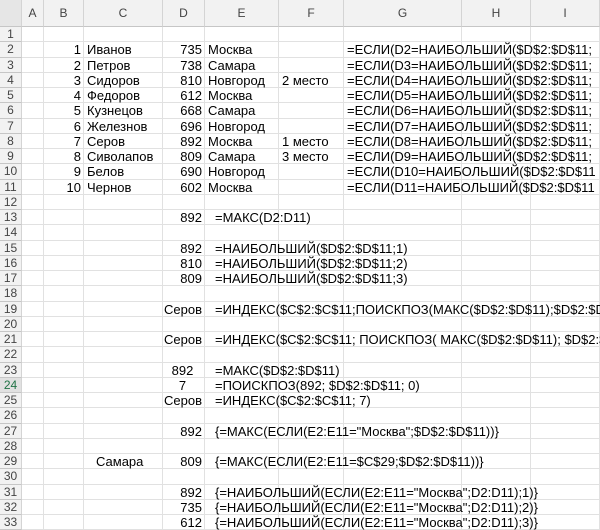  Describe the element at coordinates (108, 65) in the screenshot. I see `cell-c3: Петров` at that location.